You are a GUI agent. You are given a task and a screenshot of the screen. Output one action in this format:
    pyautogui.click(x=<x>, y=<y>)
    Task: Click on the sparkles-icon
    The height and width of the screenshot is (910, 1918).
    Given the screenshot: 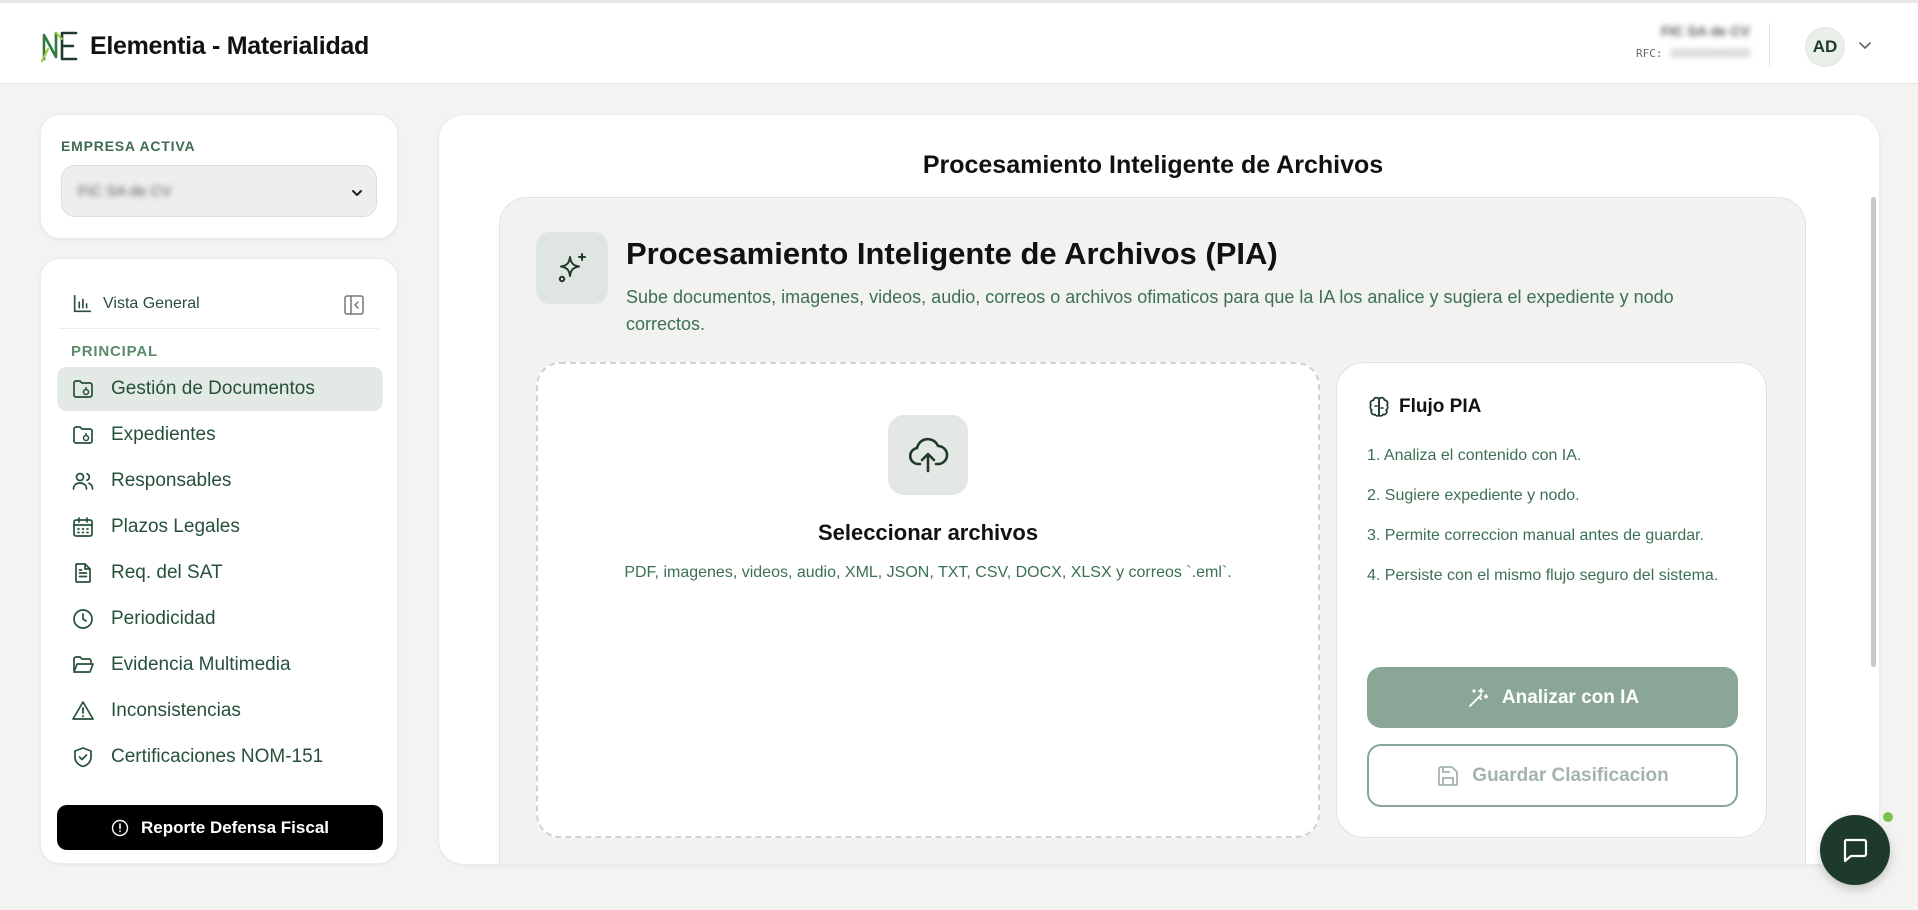 What is the action you would take?
    pyautogui.click(x=572, y=268)
    